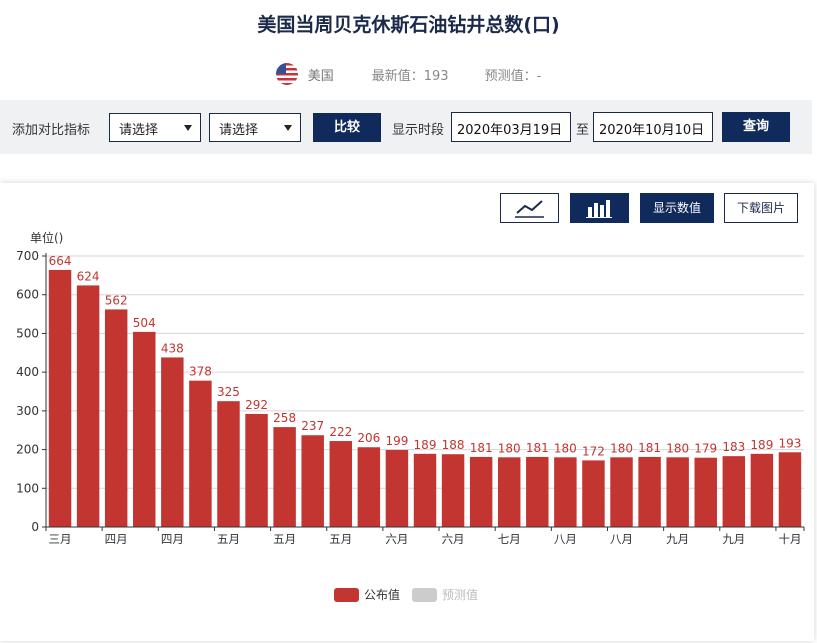  What do you see at coordinates (677, 539) in the screenshot?
I see `x-tick-label: 九月` at bounding box center [677, 539].